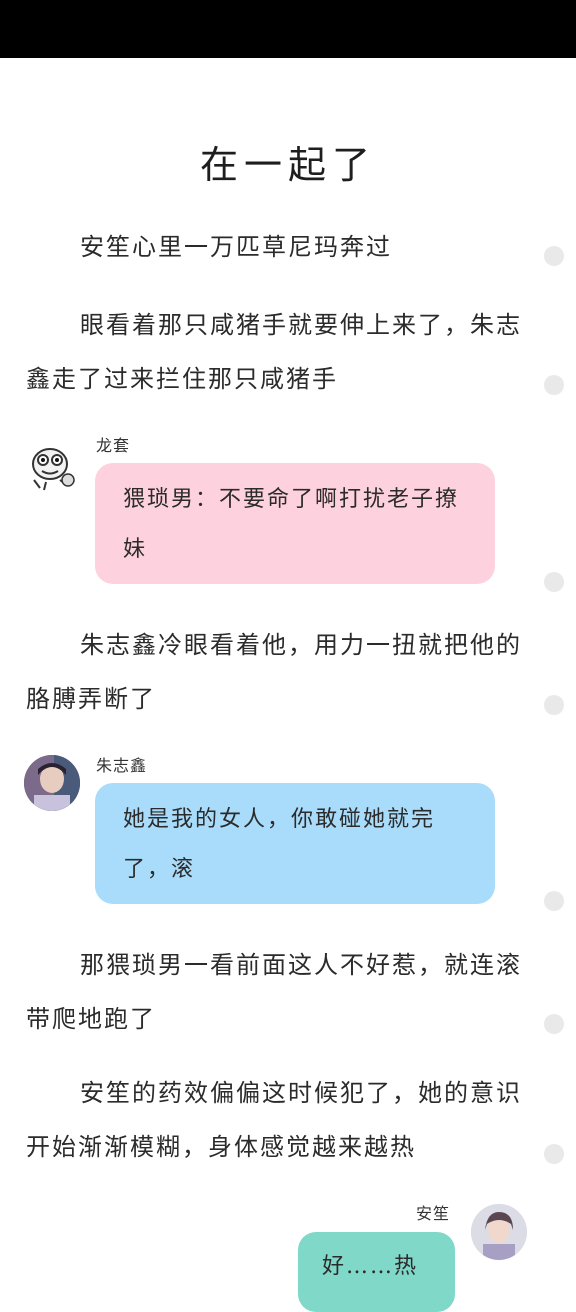 This screenshot has width=576, height=1312. I want to click on message-text: 好……热, so click(370, 1266).